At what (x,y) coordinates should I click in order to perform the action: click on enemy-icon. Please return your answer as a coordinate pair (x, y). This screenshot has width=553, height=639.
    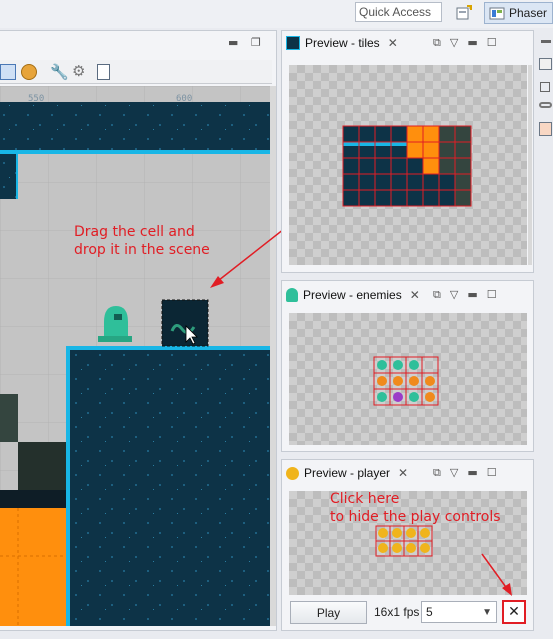
    Looking at the image, I should click on (292, 295).